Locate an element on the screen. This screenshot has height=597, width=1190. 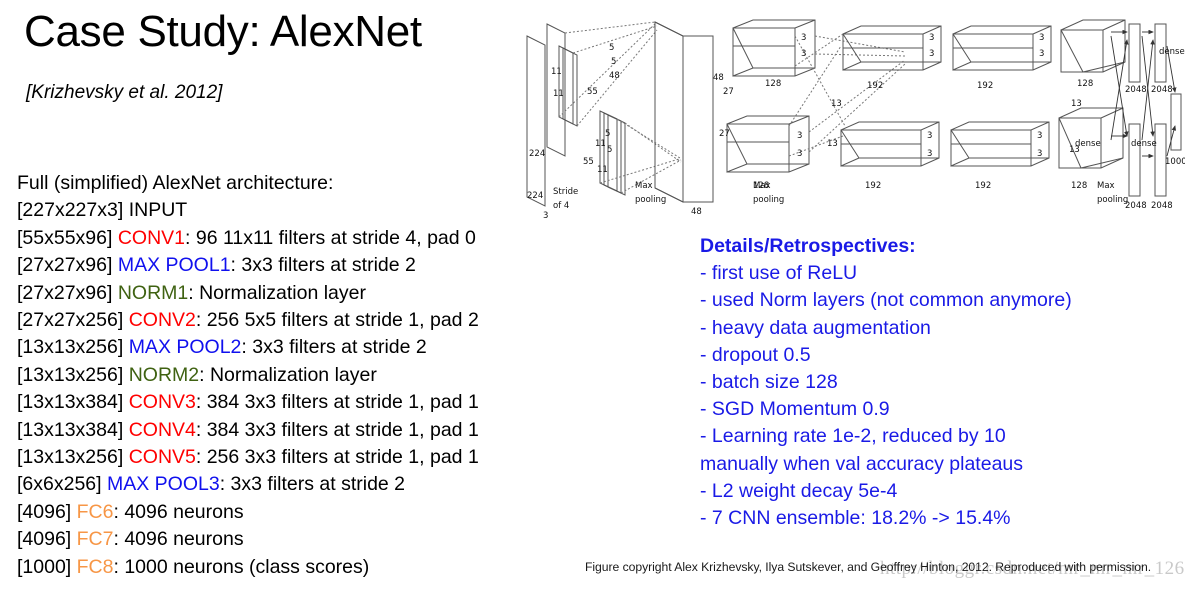
figure-label-dense-c: dense is located at coordinates (1172, 52).